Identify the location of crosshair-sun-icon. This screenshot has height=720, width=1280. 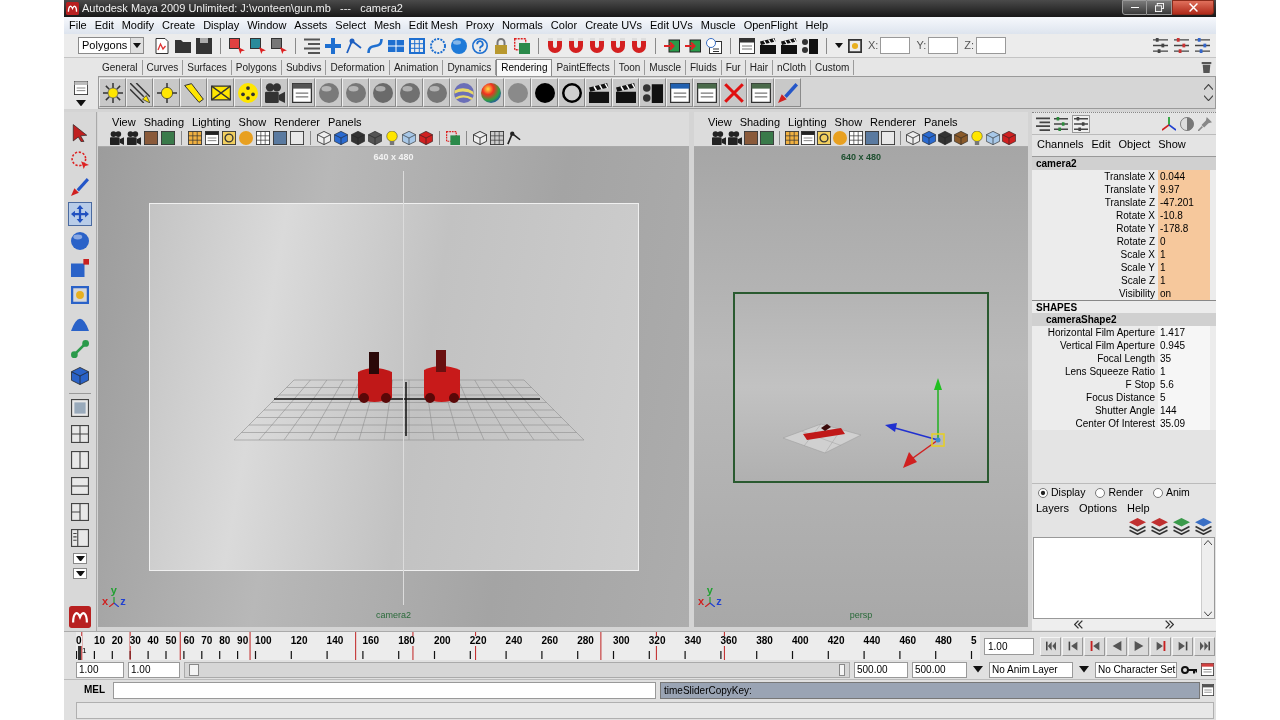
(166, 92).